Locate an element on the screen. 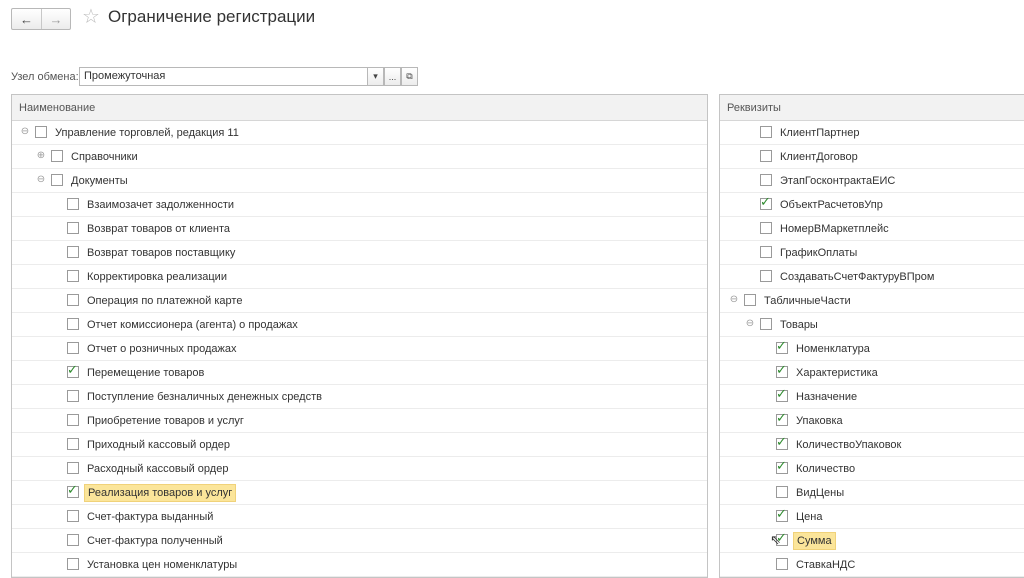 The height and width of the screenshot is (578, 1024). star-icon: ☆ is located at coordinates (91, 17).